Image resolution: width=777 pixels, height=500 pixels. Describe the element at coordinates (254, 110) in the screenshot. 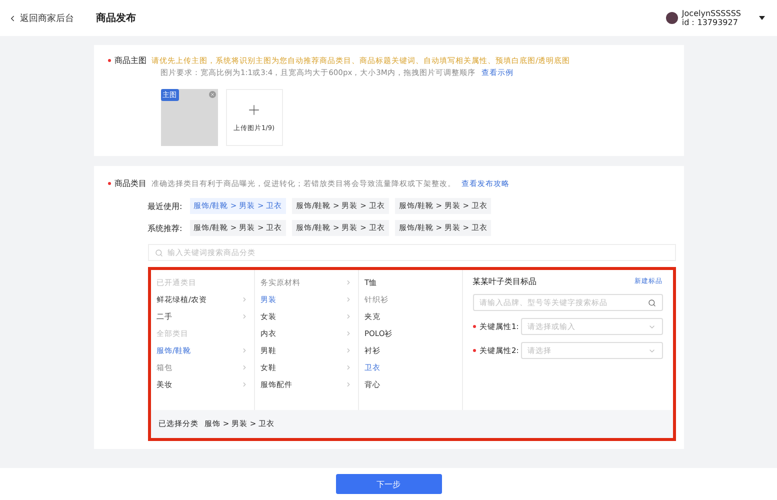

I see `plus-icon` at that location.